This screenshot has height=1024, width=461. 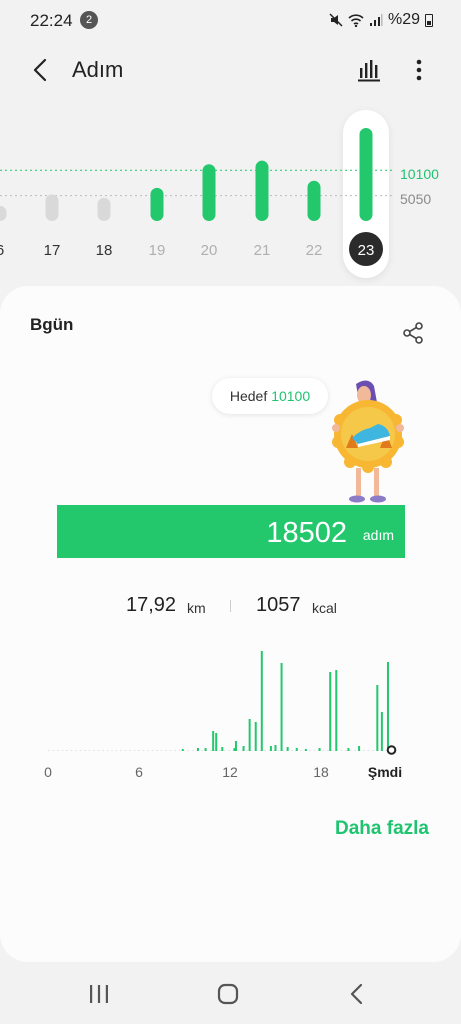 I want to click on hour-axis-label: 6, so click(x=139, y=772).